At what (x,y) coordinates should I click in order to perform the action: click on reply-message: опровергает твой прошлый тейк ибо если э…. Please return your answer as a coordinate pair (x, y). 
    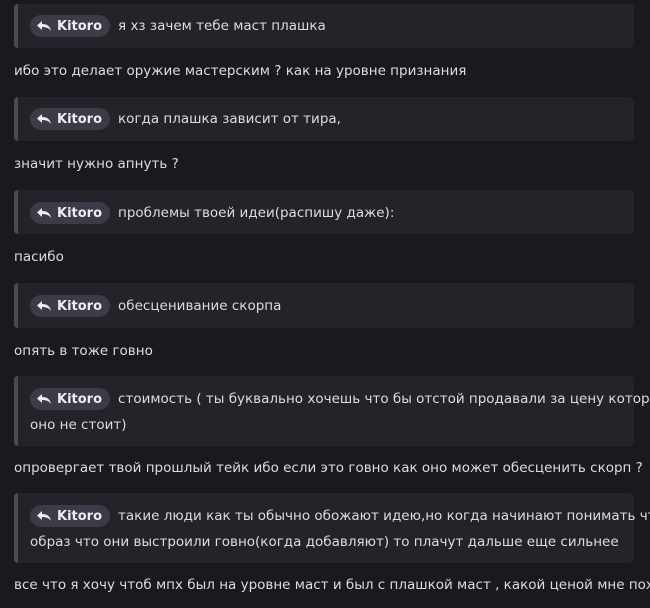
    Looking at the image, I should click on (328, 468).